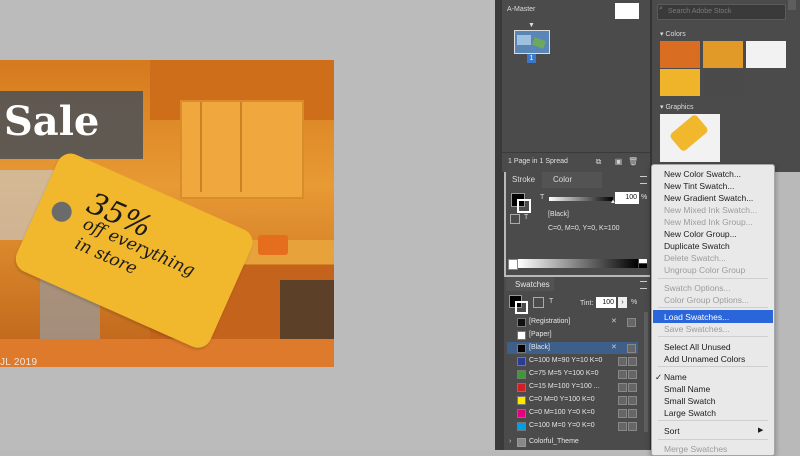 This screenshot has height=456, width=800. What do you see at coordinates (679, 107) in the screenshot?
I see `graphics-heading-label: Graphics` at bounding box center [679, 107].